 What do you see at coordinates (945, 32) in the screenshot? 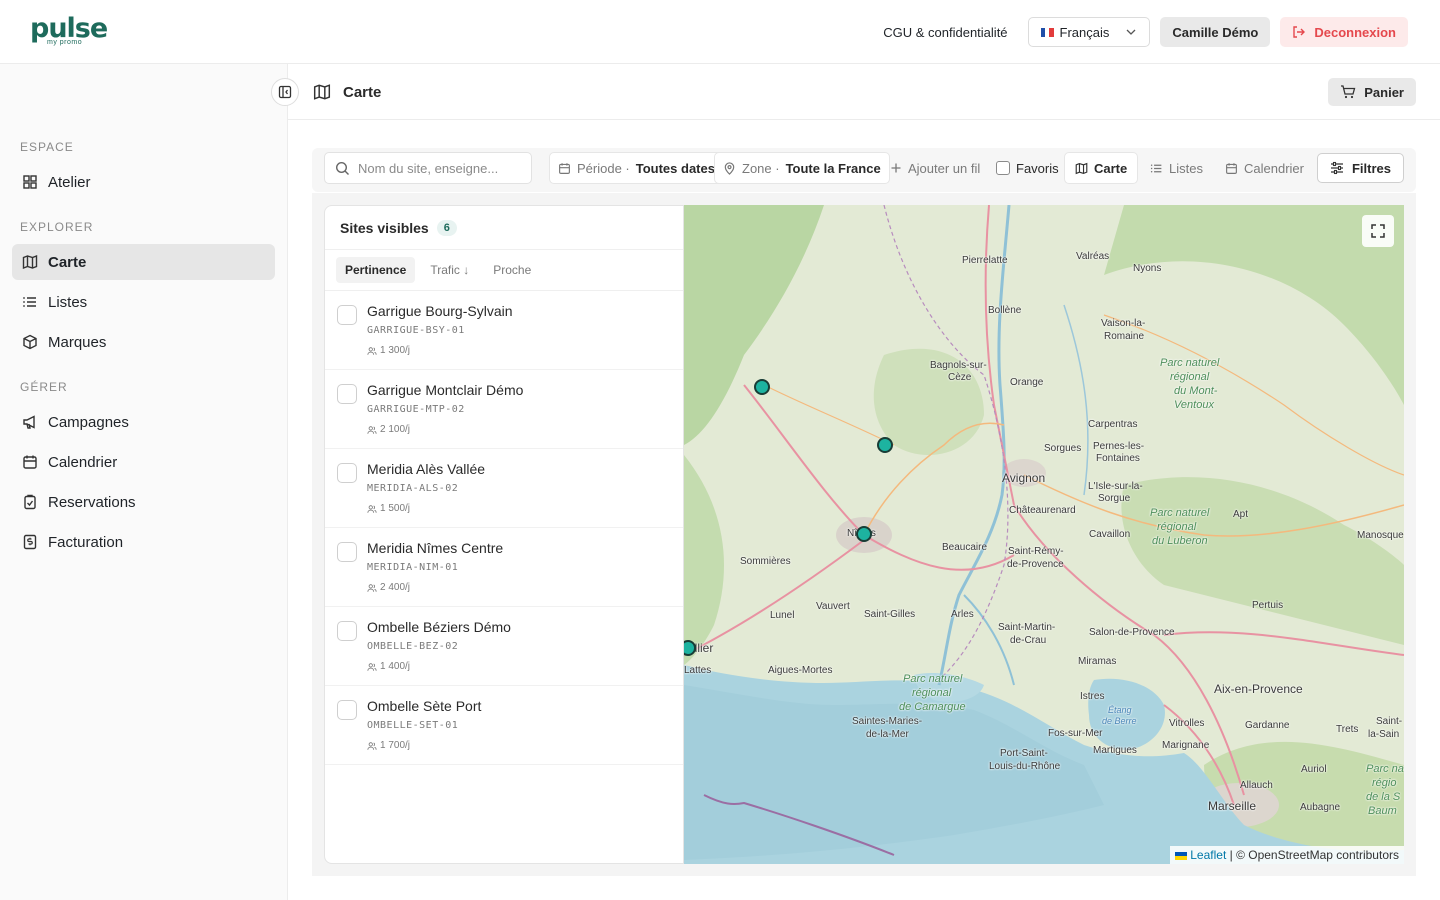
I see `cgu-link: CGU & confidentialité` at bounding box center [945, 32].